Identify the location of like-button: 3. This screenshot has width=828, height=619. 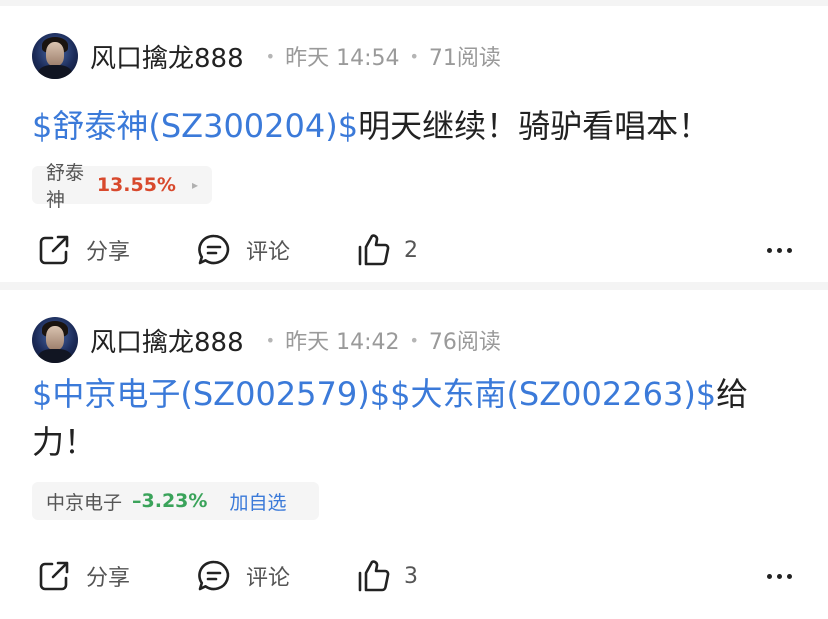
(387, 576).